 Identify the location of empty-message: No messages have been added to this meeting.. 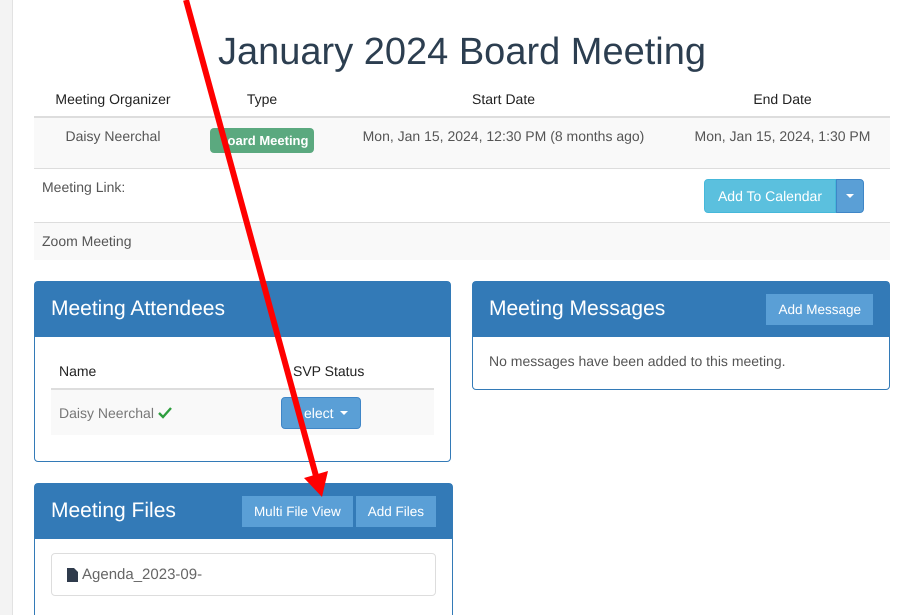
(637, 361).